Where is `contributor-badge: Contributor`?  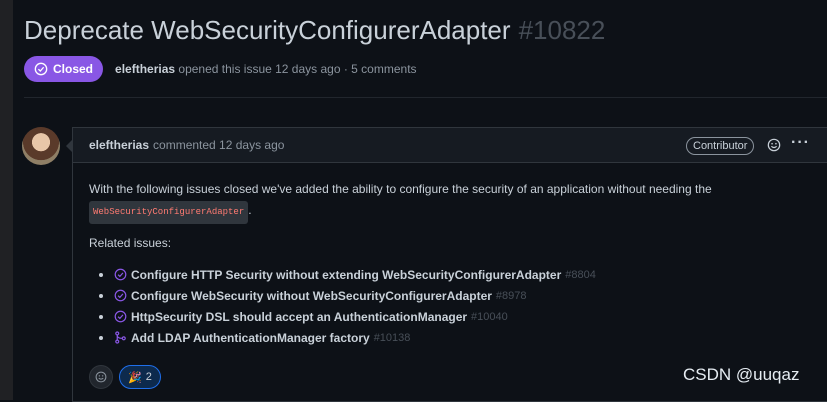
contributor-badge: Contributor is located at coordinates (720, 146).